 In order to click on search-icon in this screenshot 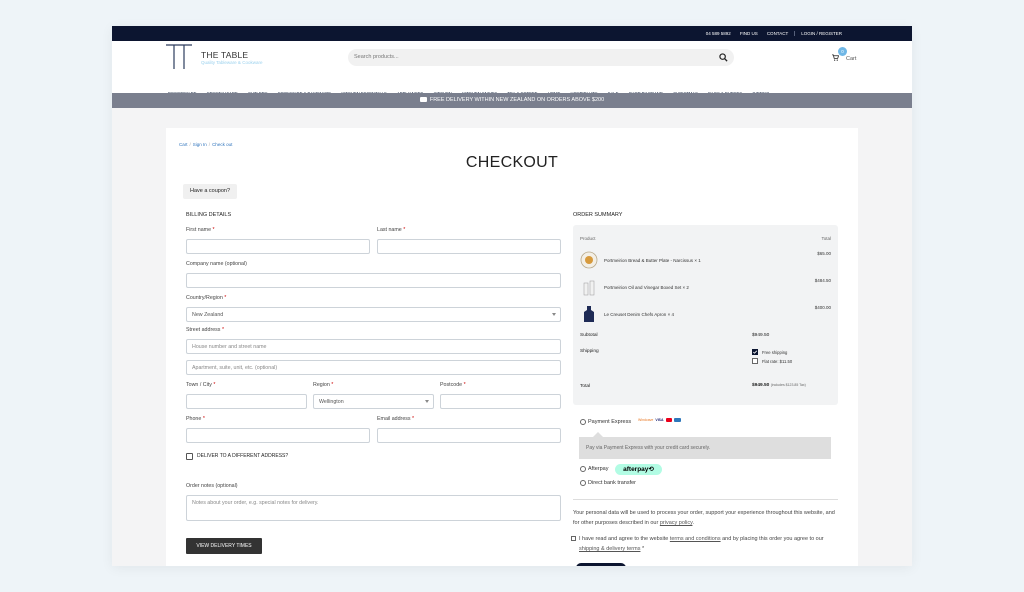, I will do `click(723, 57)`.